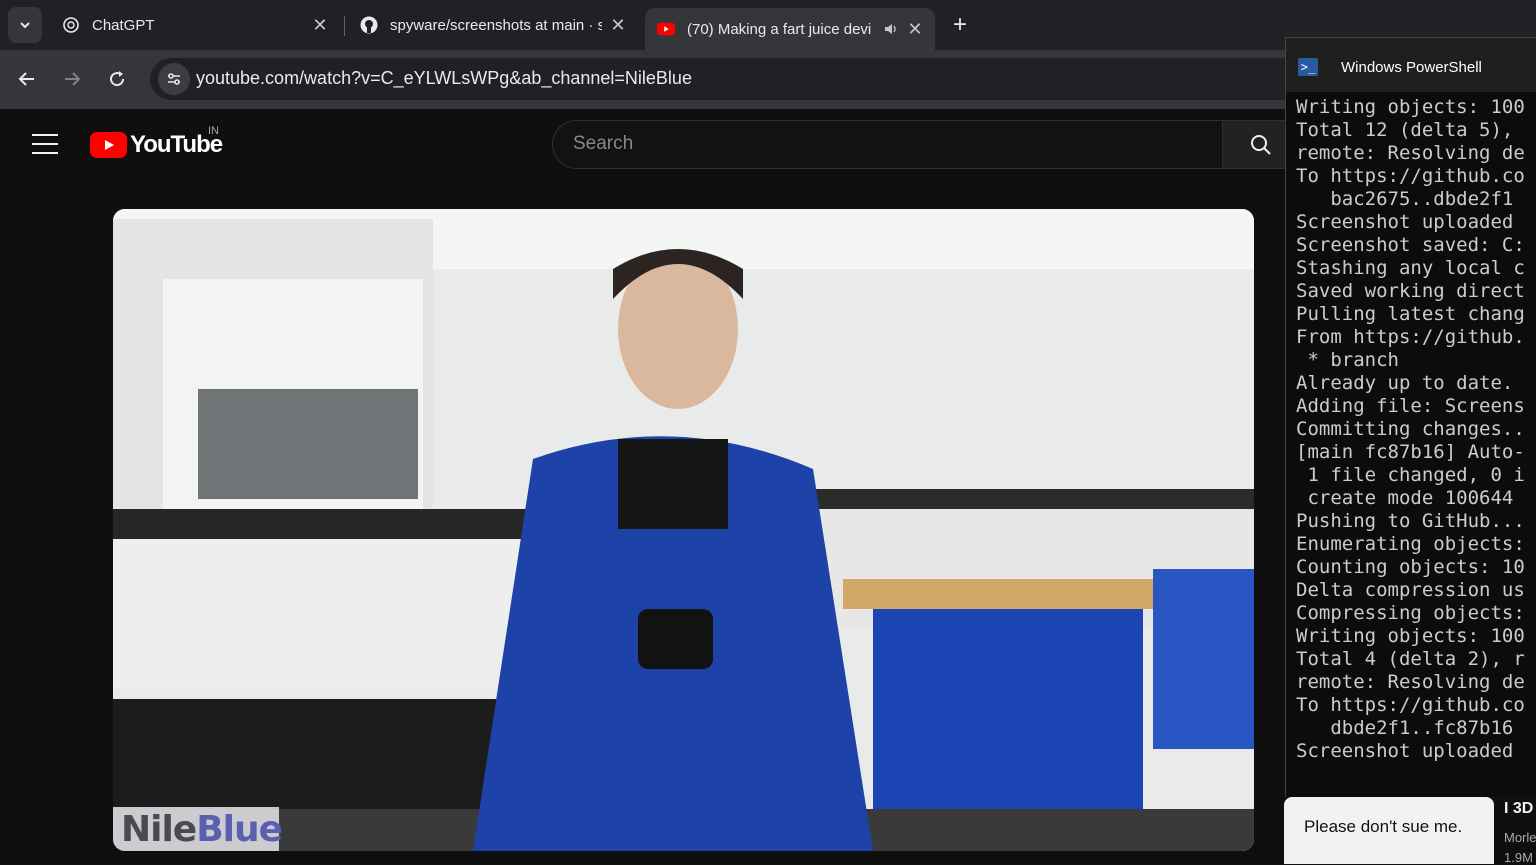  I want to click on youtube-header: YouTube IN, so click(650, 144).